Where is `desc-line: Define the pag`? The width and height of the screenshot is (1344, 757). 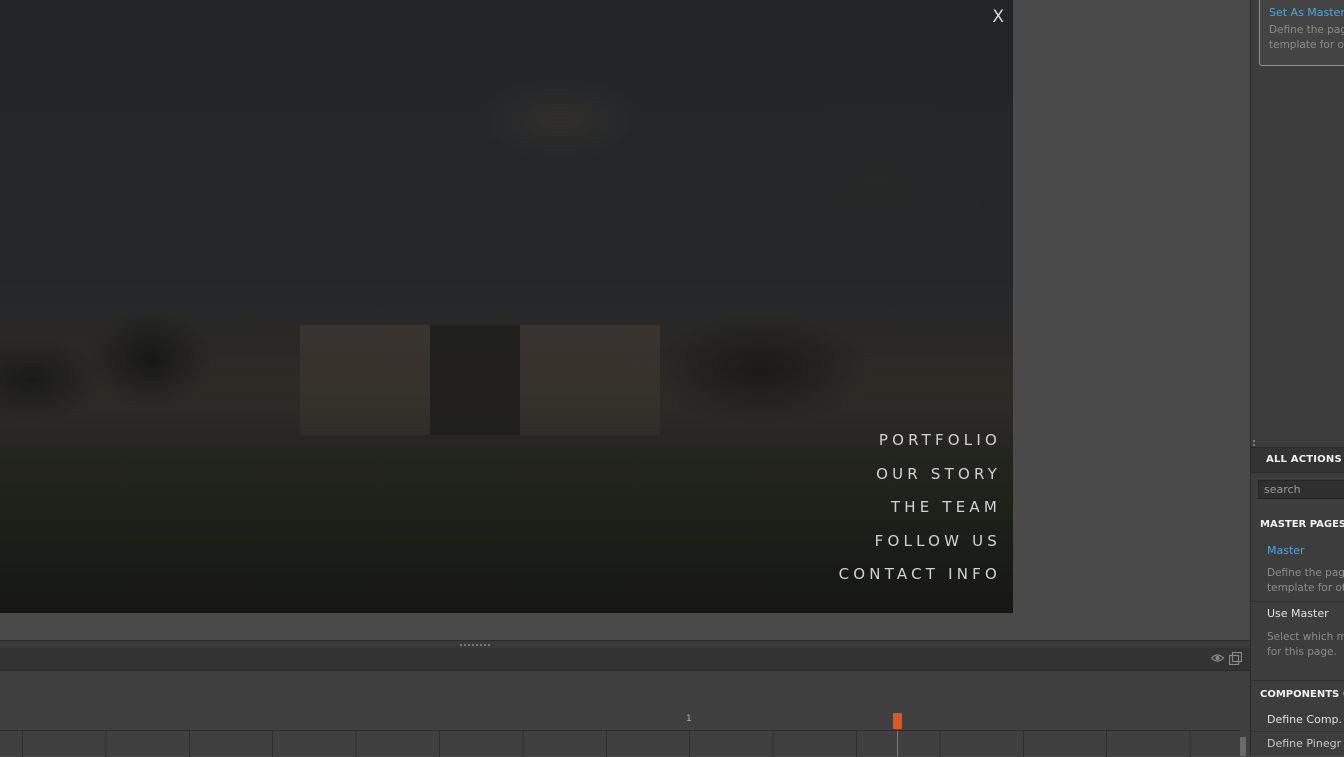
desc-line: Define the pag is located at coordinates (1306, 30).